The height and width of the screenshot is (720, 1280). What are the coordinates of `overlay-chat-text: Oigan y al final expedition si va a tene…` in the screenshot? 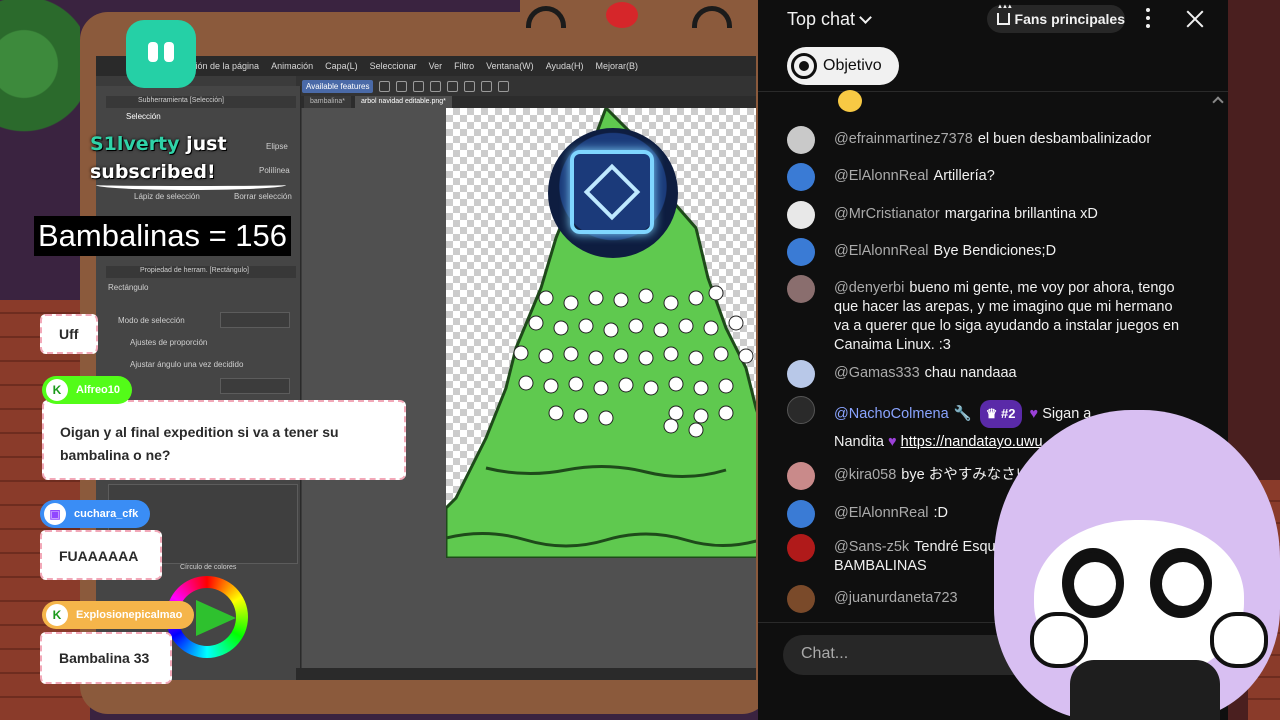 It's located at (199, 443).